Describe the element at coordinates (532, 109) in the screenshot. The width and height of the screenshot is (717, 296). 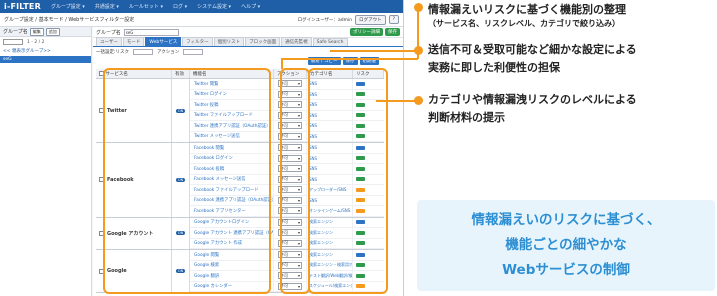
I see `annotation-3: カテゴリや情報漏洩リスクのレベルによる 判断材料の提示` at that location.